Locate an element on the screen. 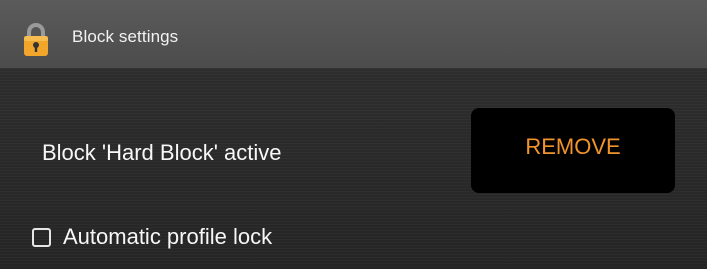  remove-button: REMOVE is located at coordinates (573, 150).